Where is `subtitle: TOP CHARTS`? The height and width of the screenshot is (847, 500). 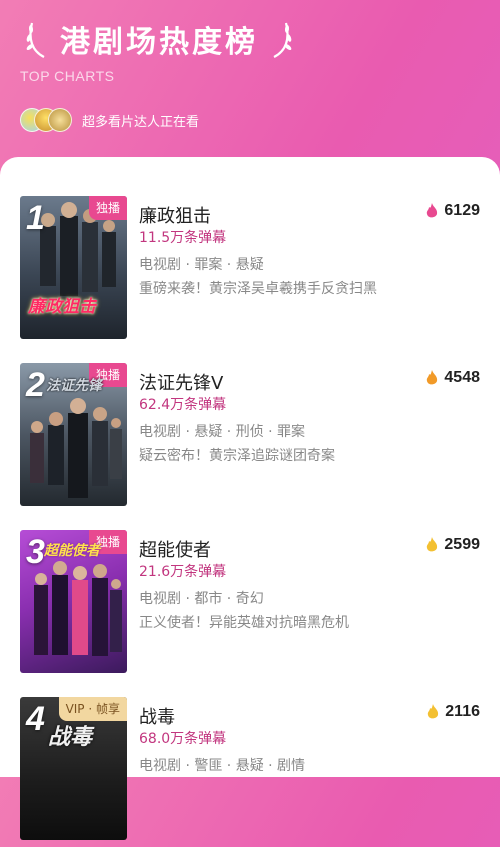
subtitle: TOP CHARTS is located at coordinates (67, 76).